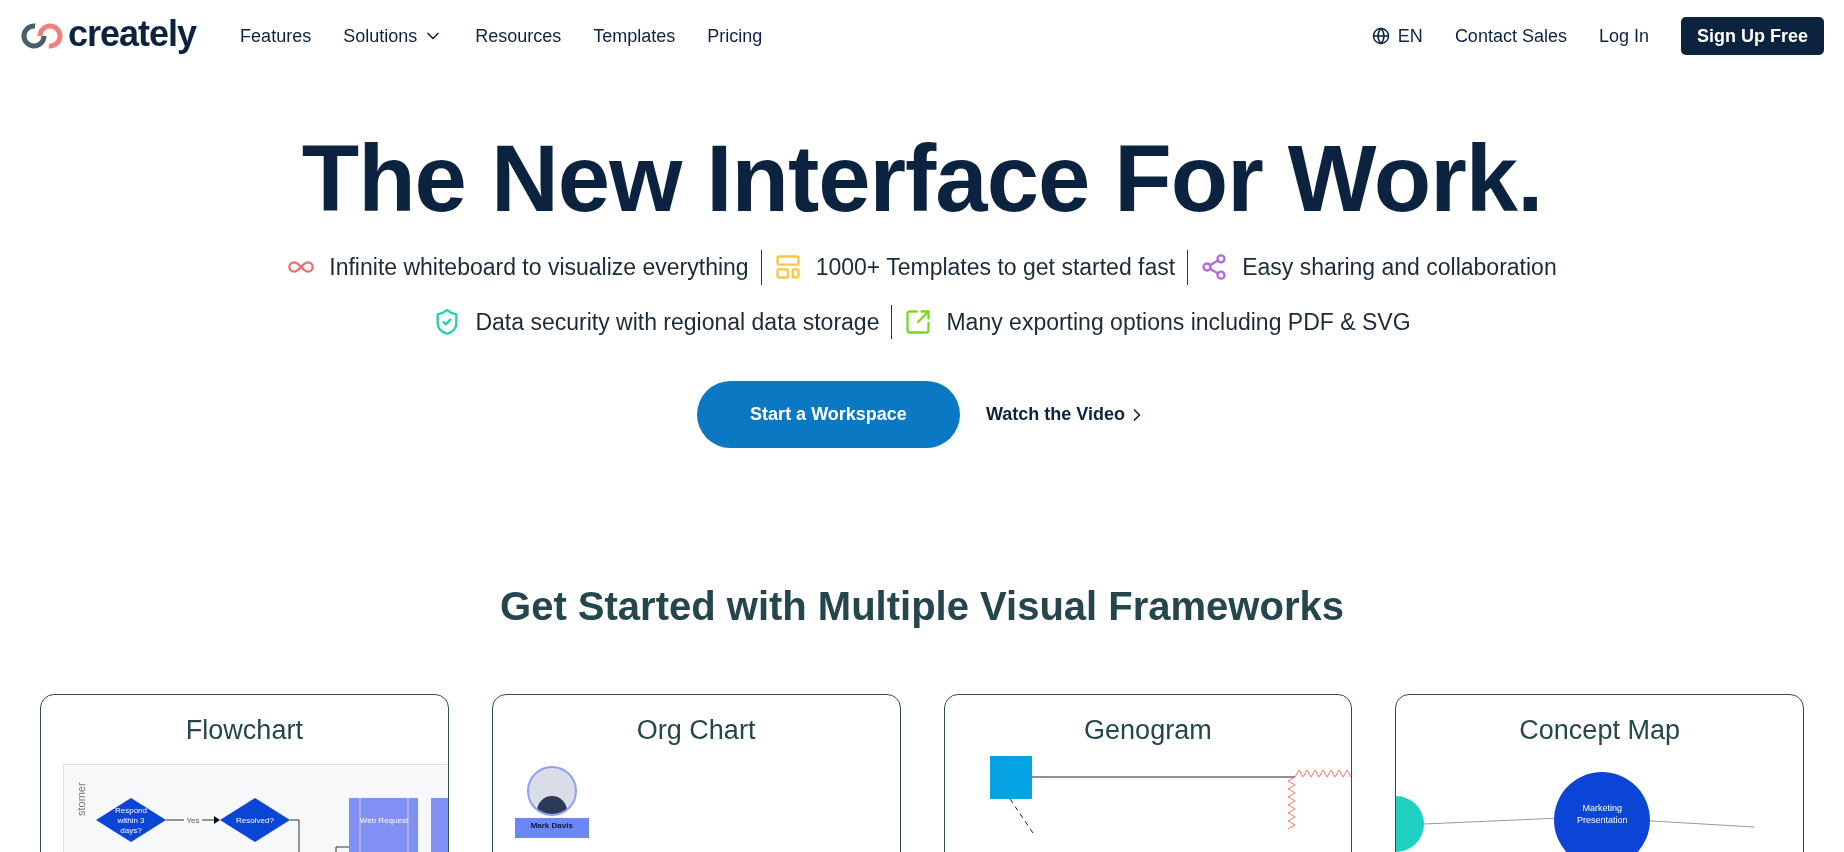 The width and height of the screenshot is (1844, 852). I want to click on framework-card: Flowchart stomer Respond within 3 days? Yes Resolved? Web Request, so click(244, 773).